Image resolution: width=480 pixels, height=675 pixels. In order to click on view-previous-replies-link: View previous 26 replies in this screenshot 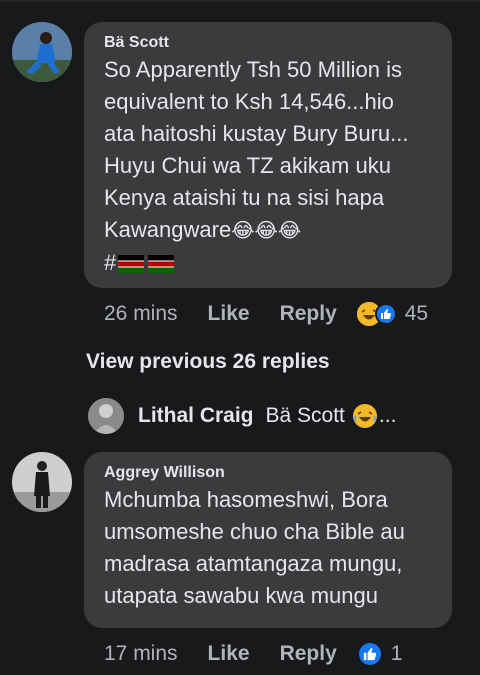, I will do `click(208, 362)`.